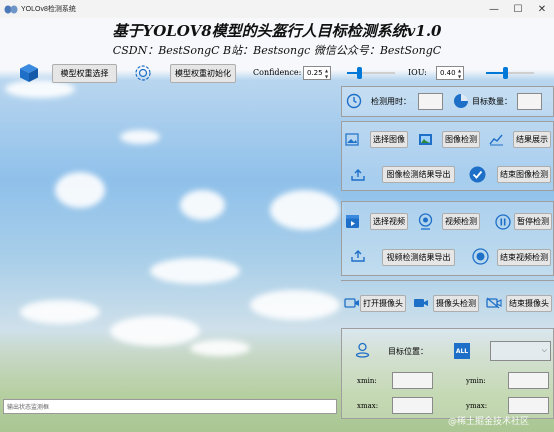 The width and height of the screenshot is (554, 432). Describe the element at coordinates (477, 174) in the screenshot. I see `check-circle-icon` at that location.